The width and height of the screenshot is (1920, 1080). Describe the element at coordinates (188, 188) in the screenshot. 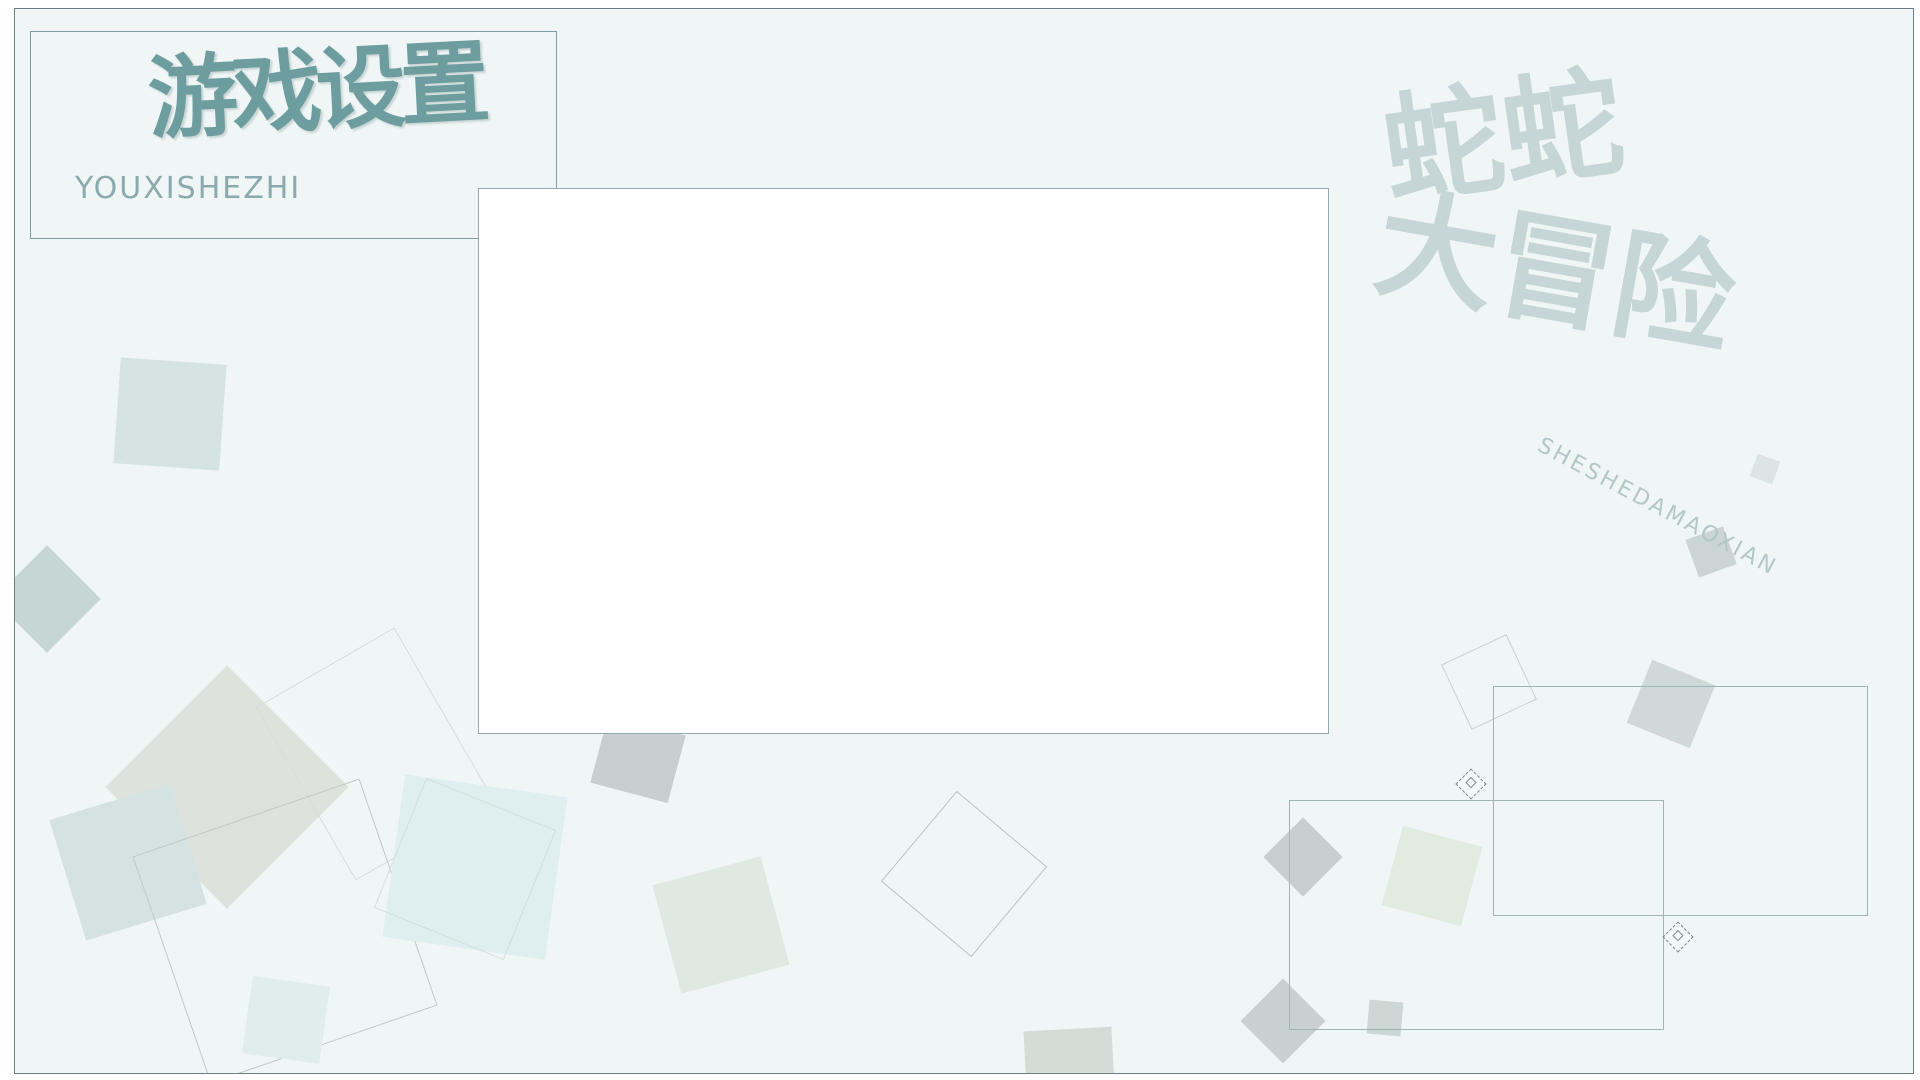

I see `page-title-pinyin: YOUXISHEZHI` at that location.